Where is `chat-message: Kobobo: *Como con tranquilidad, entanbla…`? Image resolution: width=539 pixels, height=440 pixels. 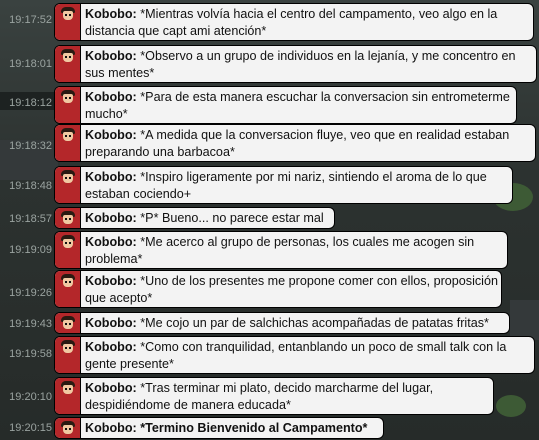 chat-message: Kobobo: *Como con tranquilidad, entanbla… is located at coordinates (294, 355).